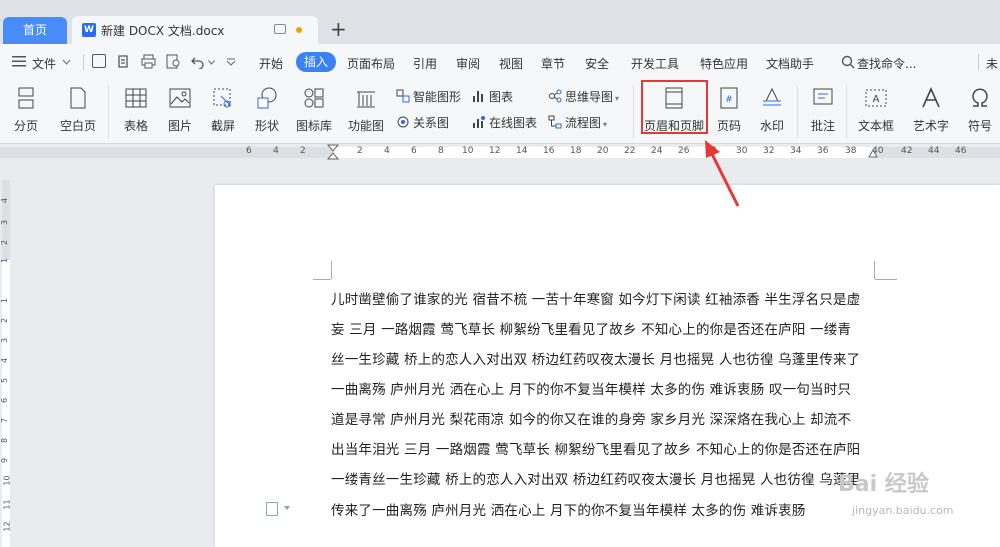 This screenshot has width=1000, height=547. What do you see at coordinates (468, 63) in the screenshot?
I see `menu-review: 审阅` at bounding box center [468, 63].